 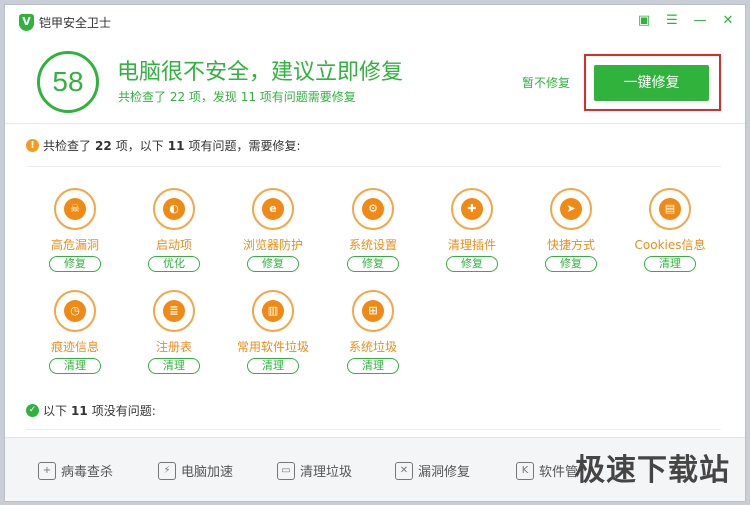 What do you see at coordinates (444, 472) in the screenshot?
I see `toolbar-item-label: 漏洞修复` at bounding box center [444, 472].